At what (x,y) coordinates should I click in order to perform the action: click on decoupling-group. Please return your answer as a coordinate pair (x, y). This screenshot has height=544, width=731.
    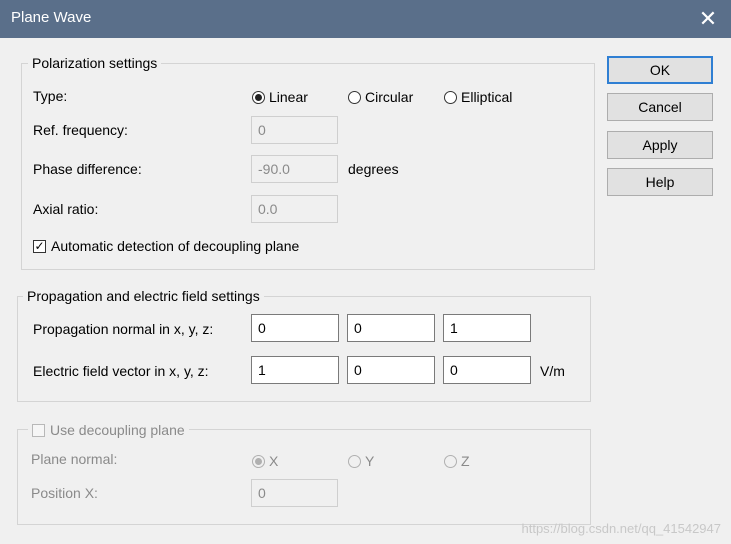
    Looking at the image, I should click on (304, 477).